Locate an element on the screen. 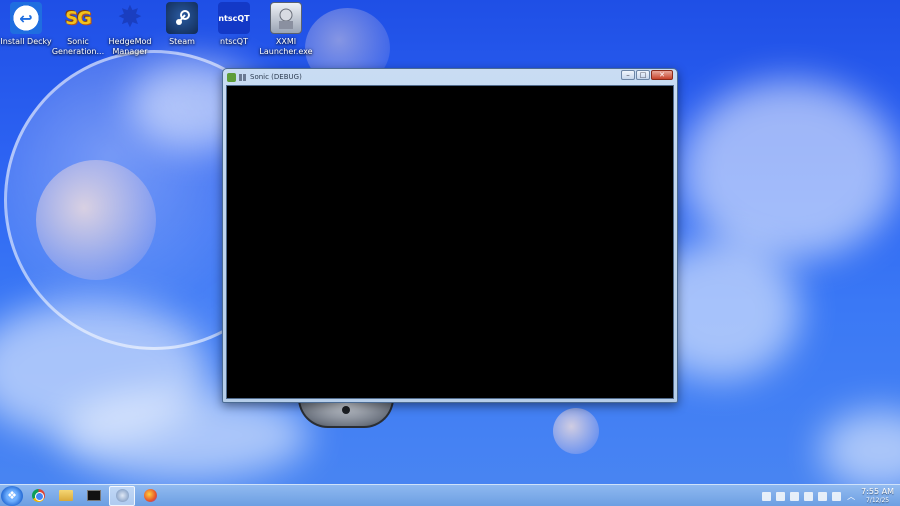 The image size is (900, 506). taskbar: ❖ ︿ 7:55 AM 7/12/25 is located at coordinates (450, 495).